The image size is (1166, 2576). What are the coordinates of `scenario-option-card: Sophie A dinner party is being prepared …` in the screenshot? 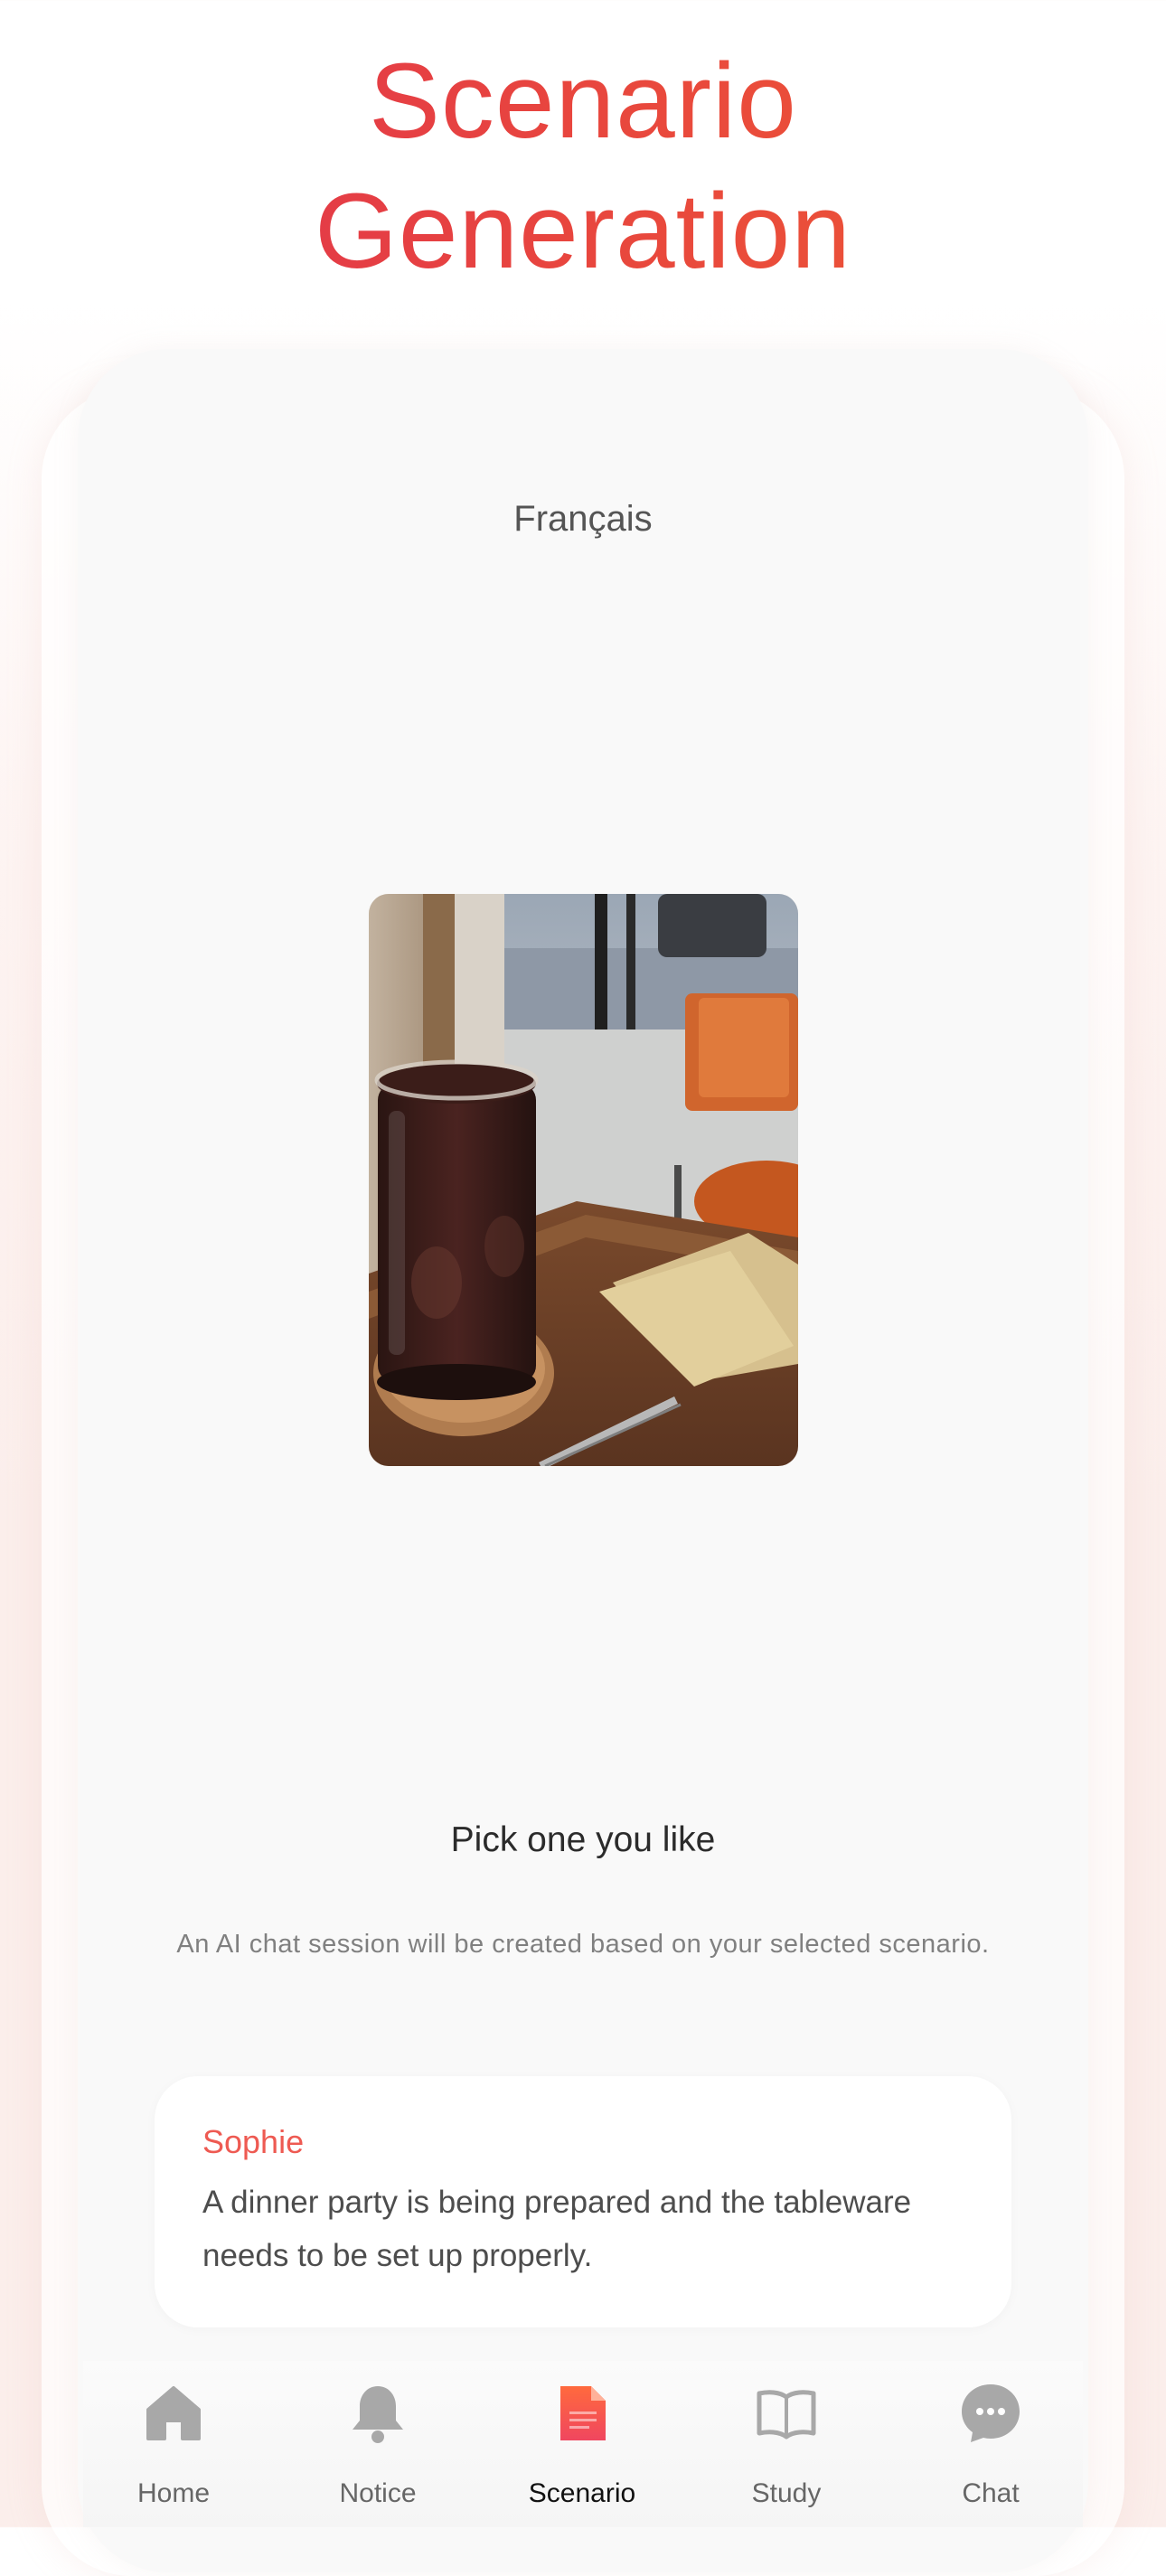 It's located at (583, 2202).